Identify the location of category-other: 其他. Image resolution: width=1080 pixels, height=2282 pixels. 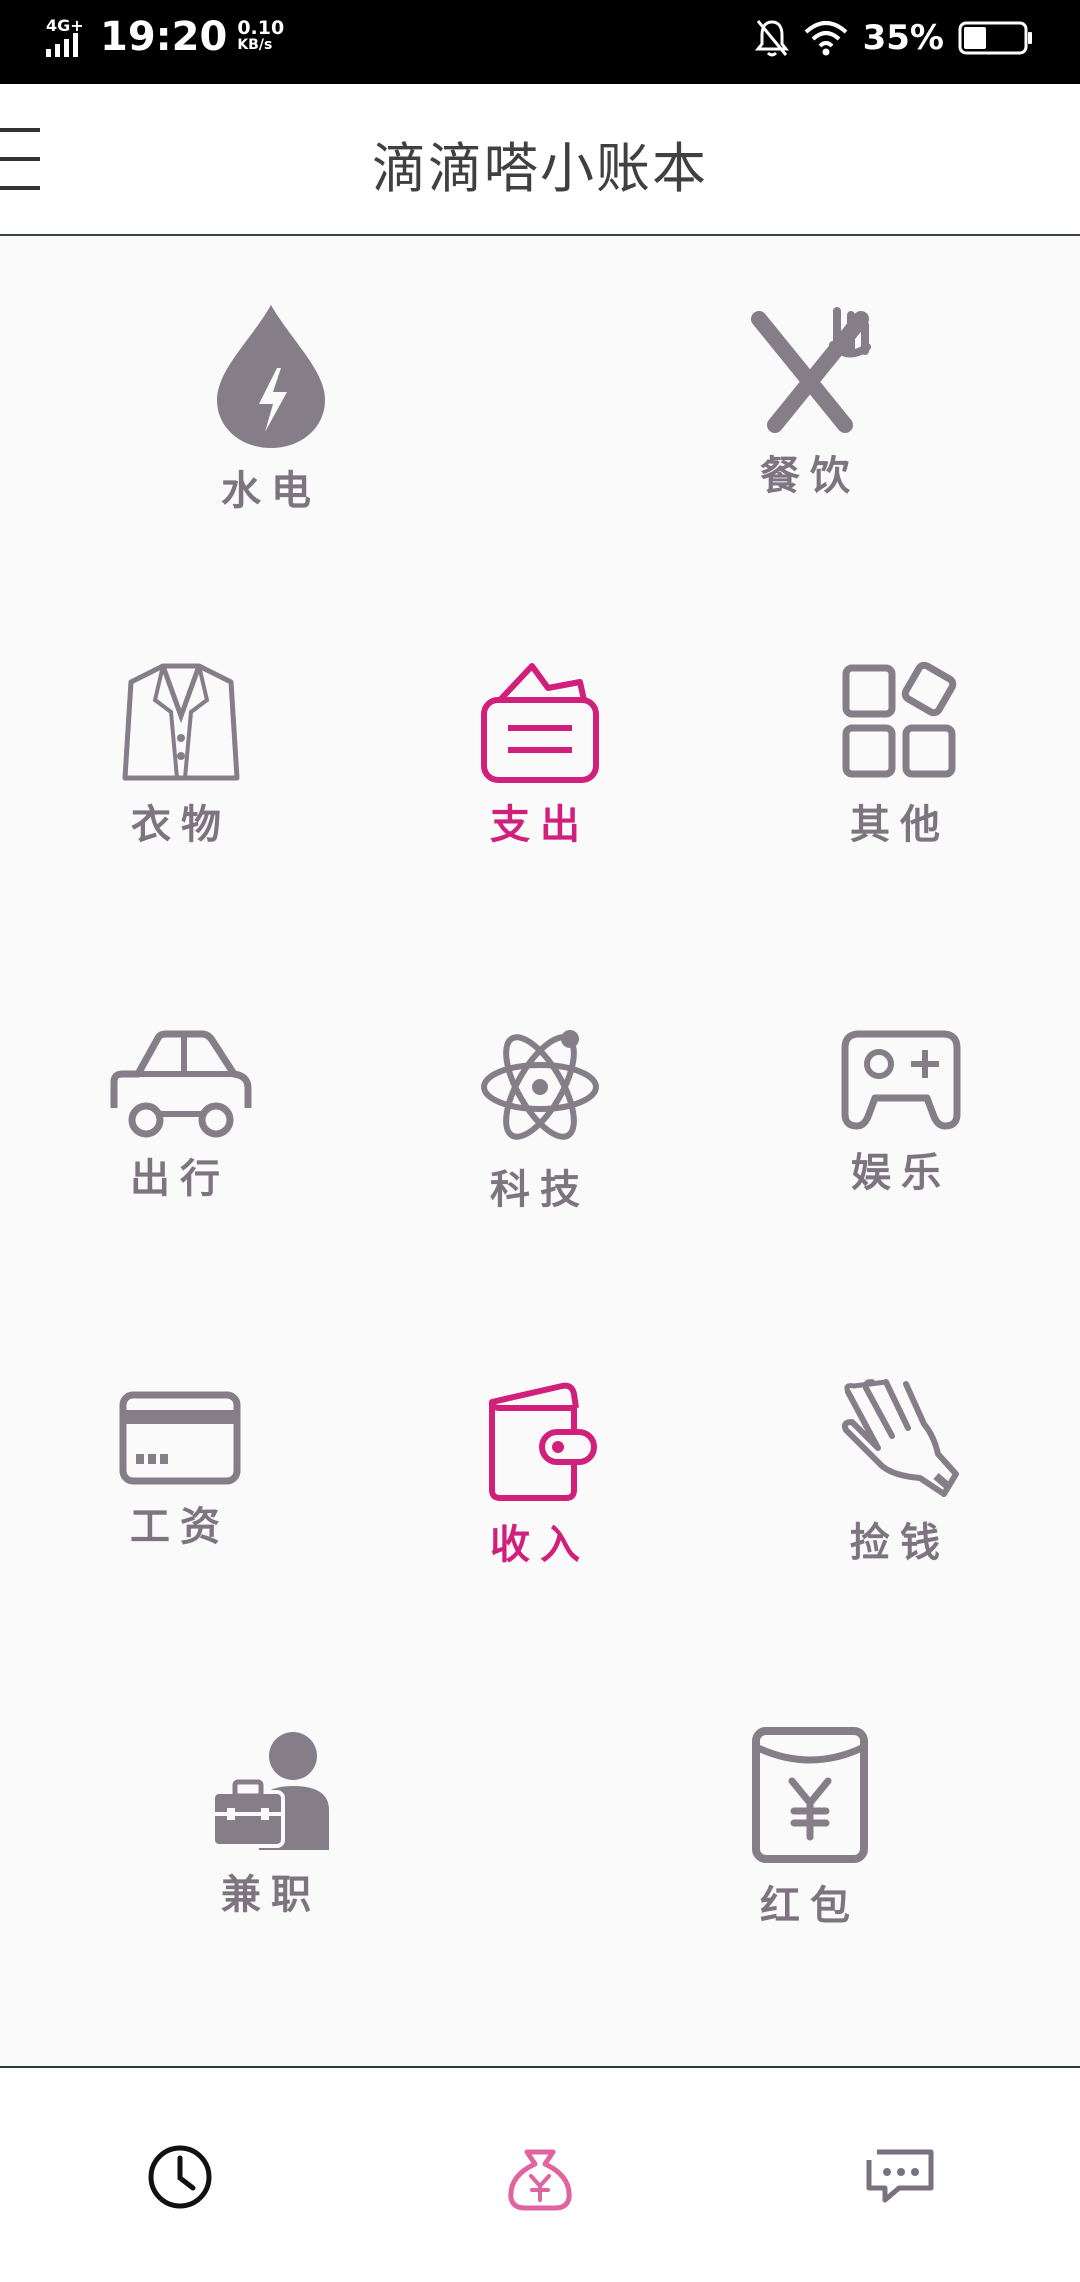
(900, 755).